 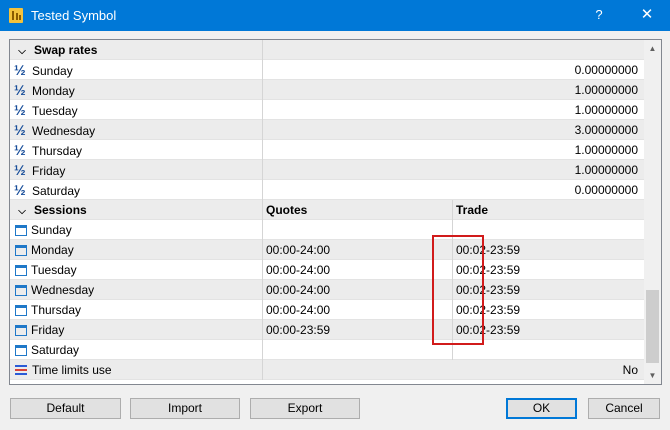 I want to click on title-bar: Tested Symbol ? ✕, so click(x=335, y=15).